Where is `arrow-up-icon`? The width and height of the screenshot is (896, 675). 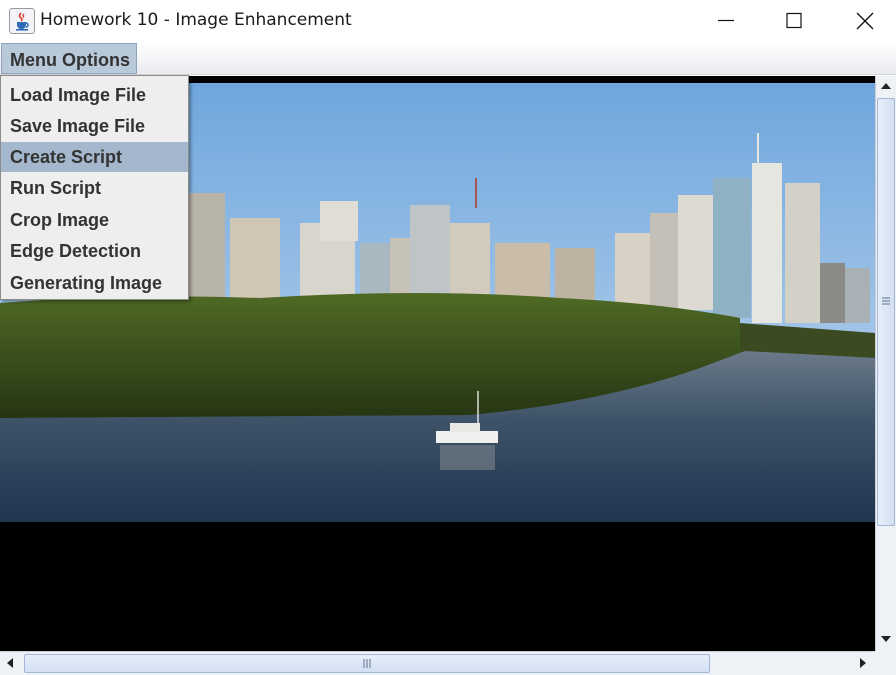 arrow-up-icon is located at coordinates (886, 86).